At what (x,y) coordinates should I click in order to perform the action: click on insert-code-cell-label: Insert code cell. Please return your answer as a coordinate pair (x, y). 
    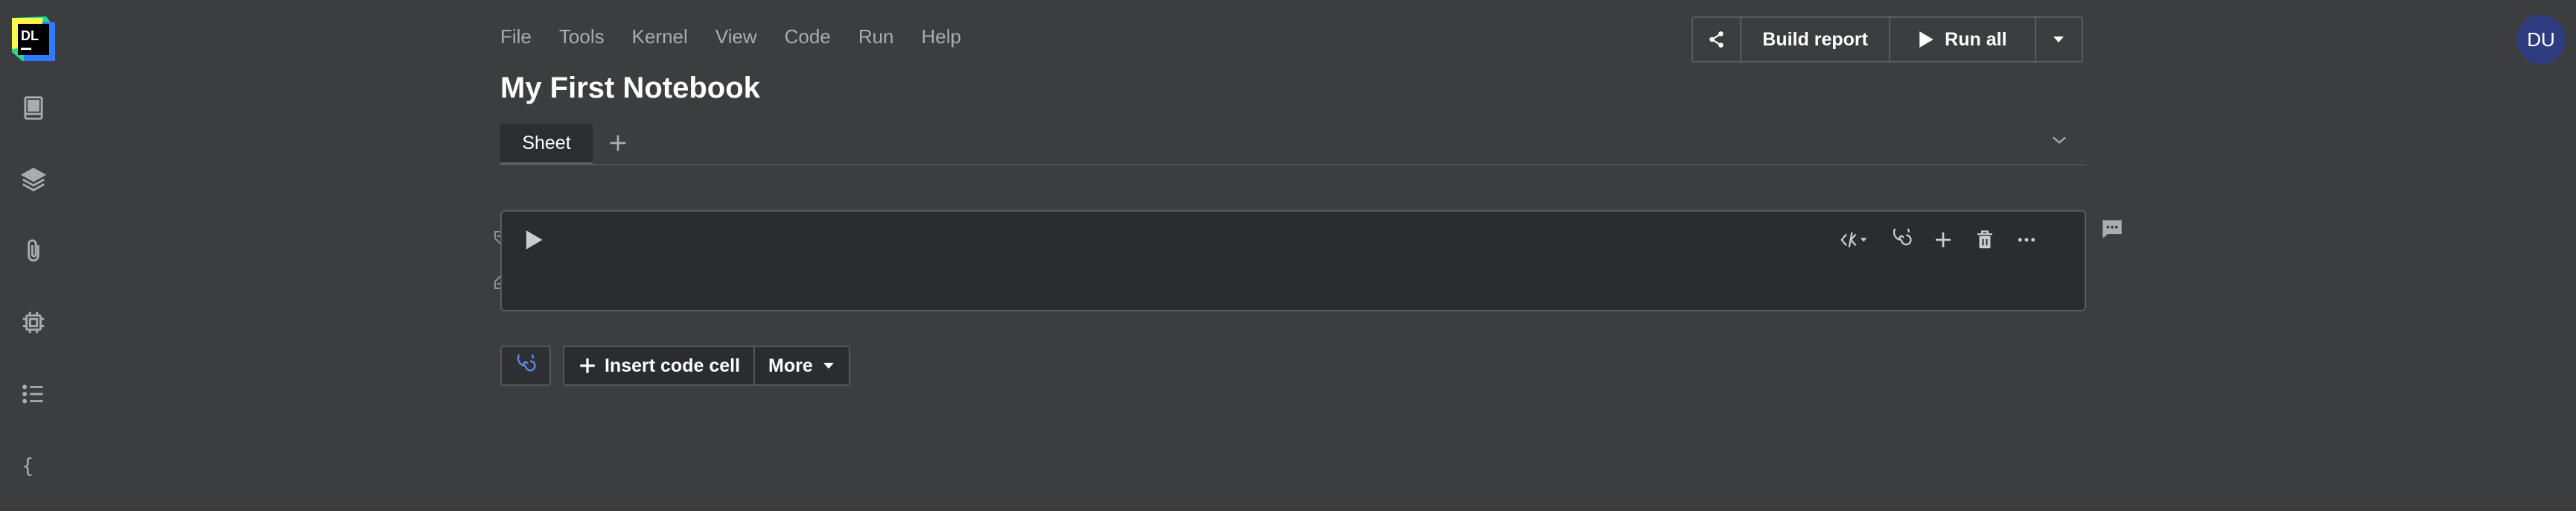
    Looking at the image, I should click on (673, 366).